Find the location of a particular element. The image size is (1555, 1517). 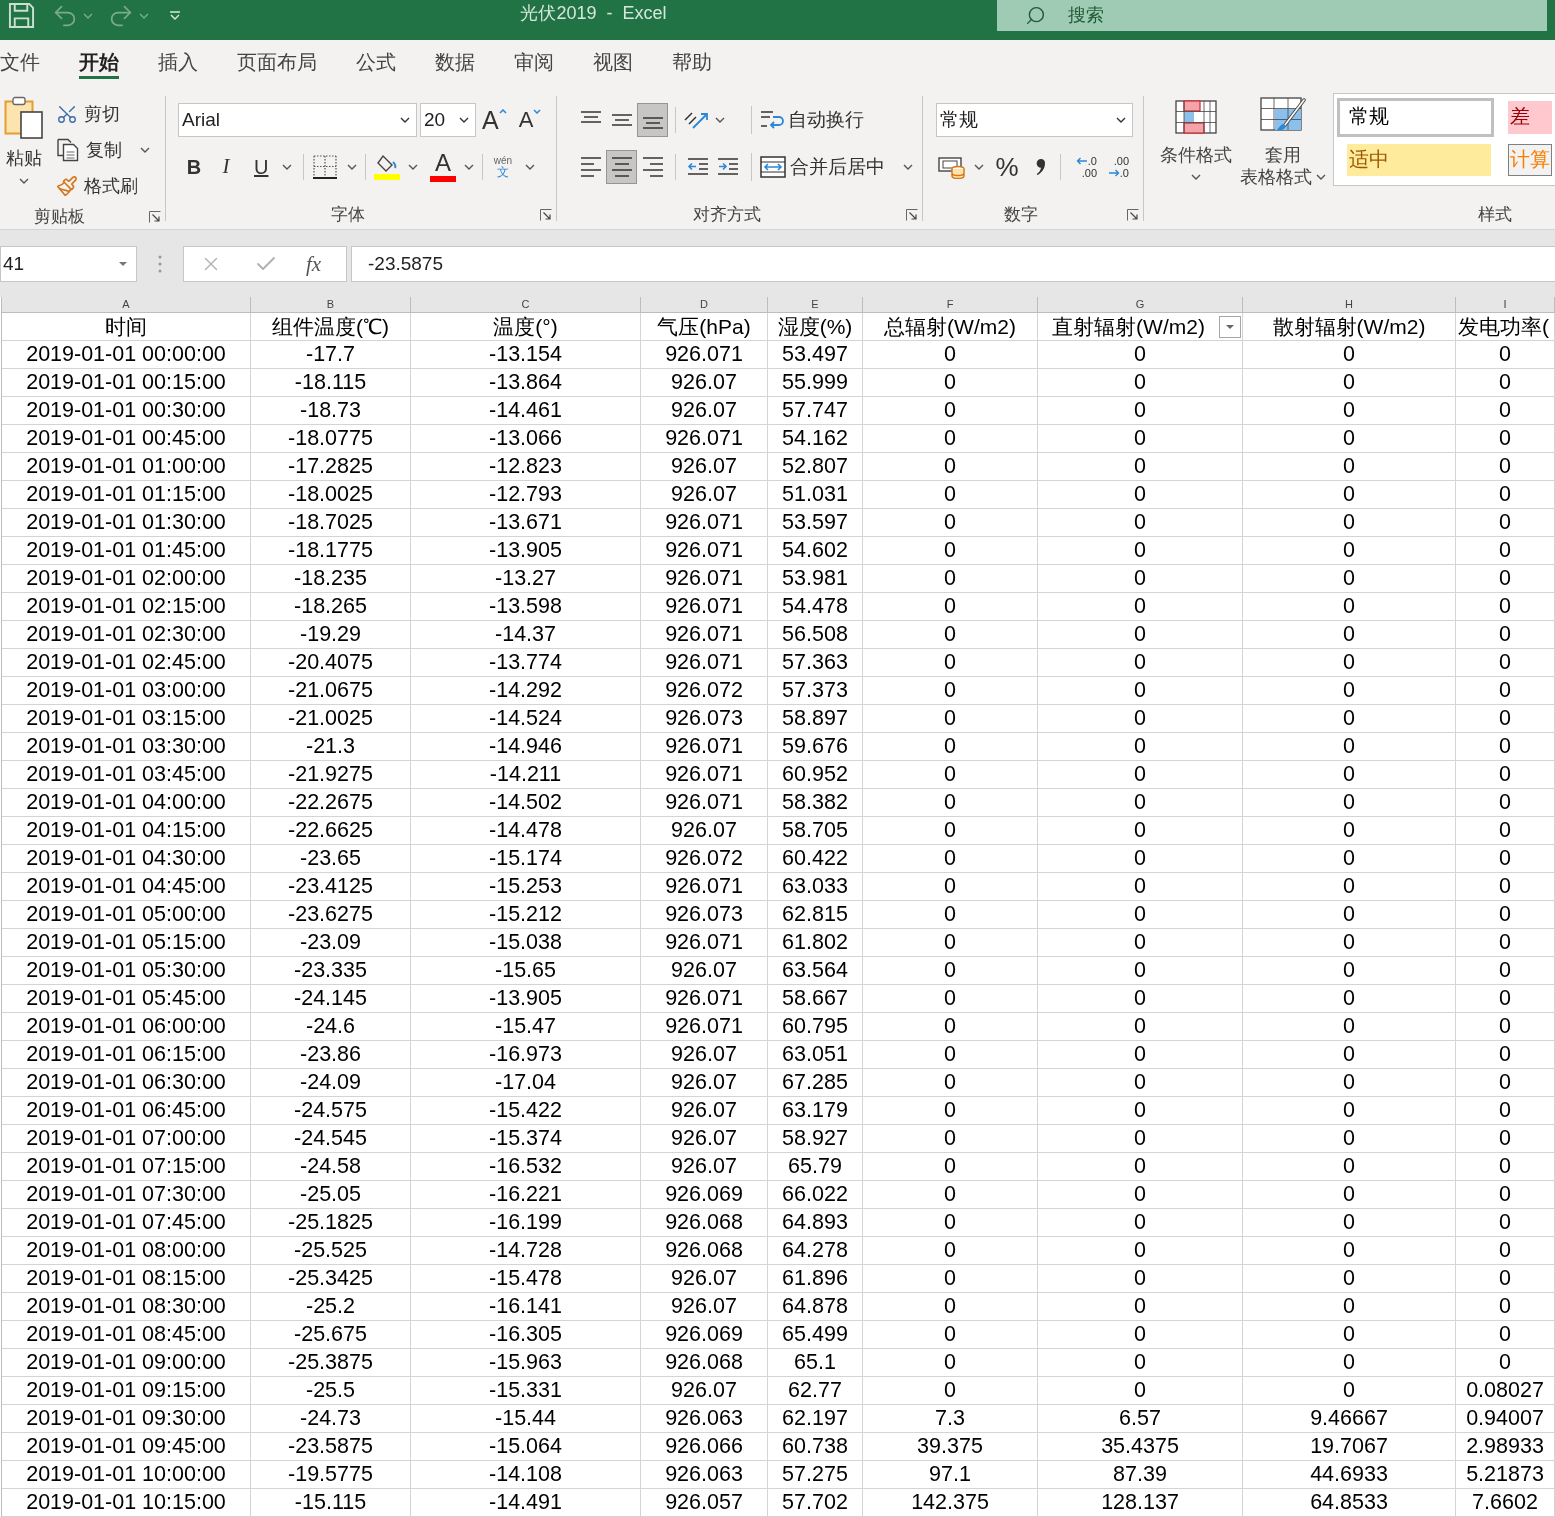

align-center-button is located at coordinates (621, 167).